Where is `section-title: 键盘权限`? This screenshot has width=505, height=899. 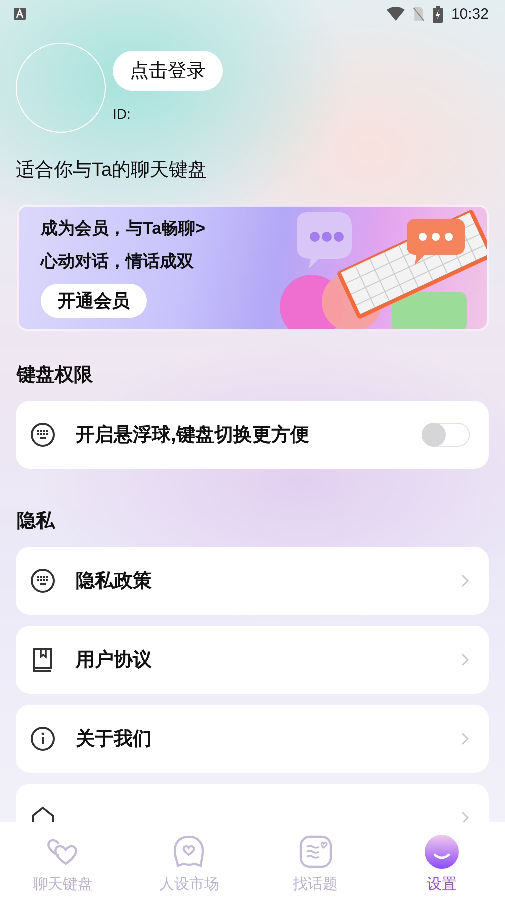 section-title: 键盘权限 is located at coordinates (55, 376).